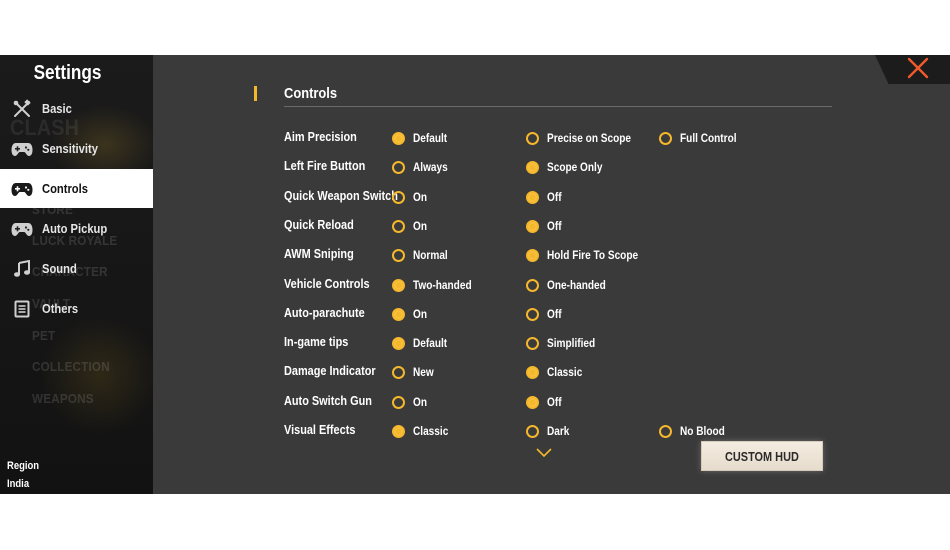 The height and width of the screenshot is (550, 950). What do you see at coordinates (44, 335) in the screenshot?
I see `bg-word-pet: PET` at bounding box center [44, 335].